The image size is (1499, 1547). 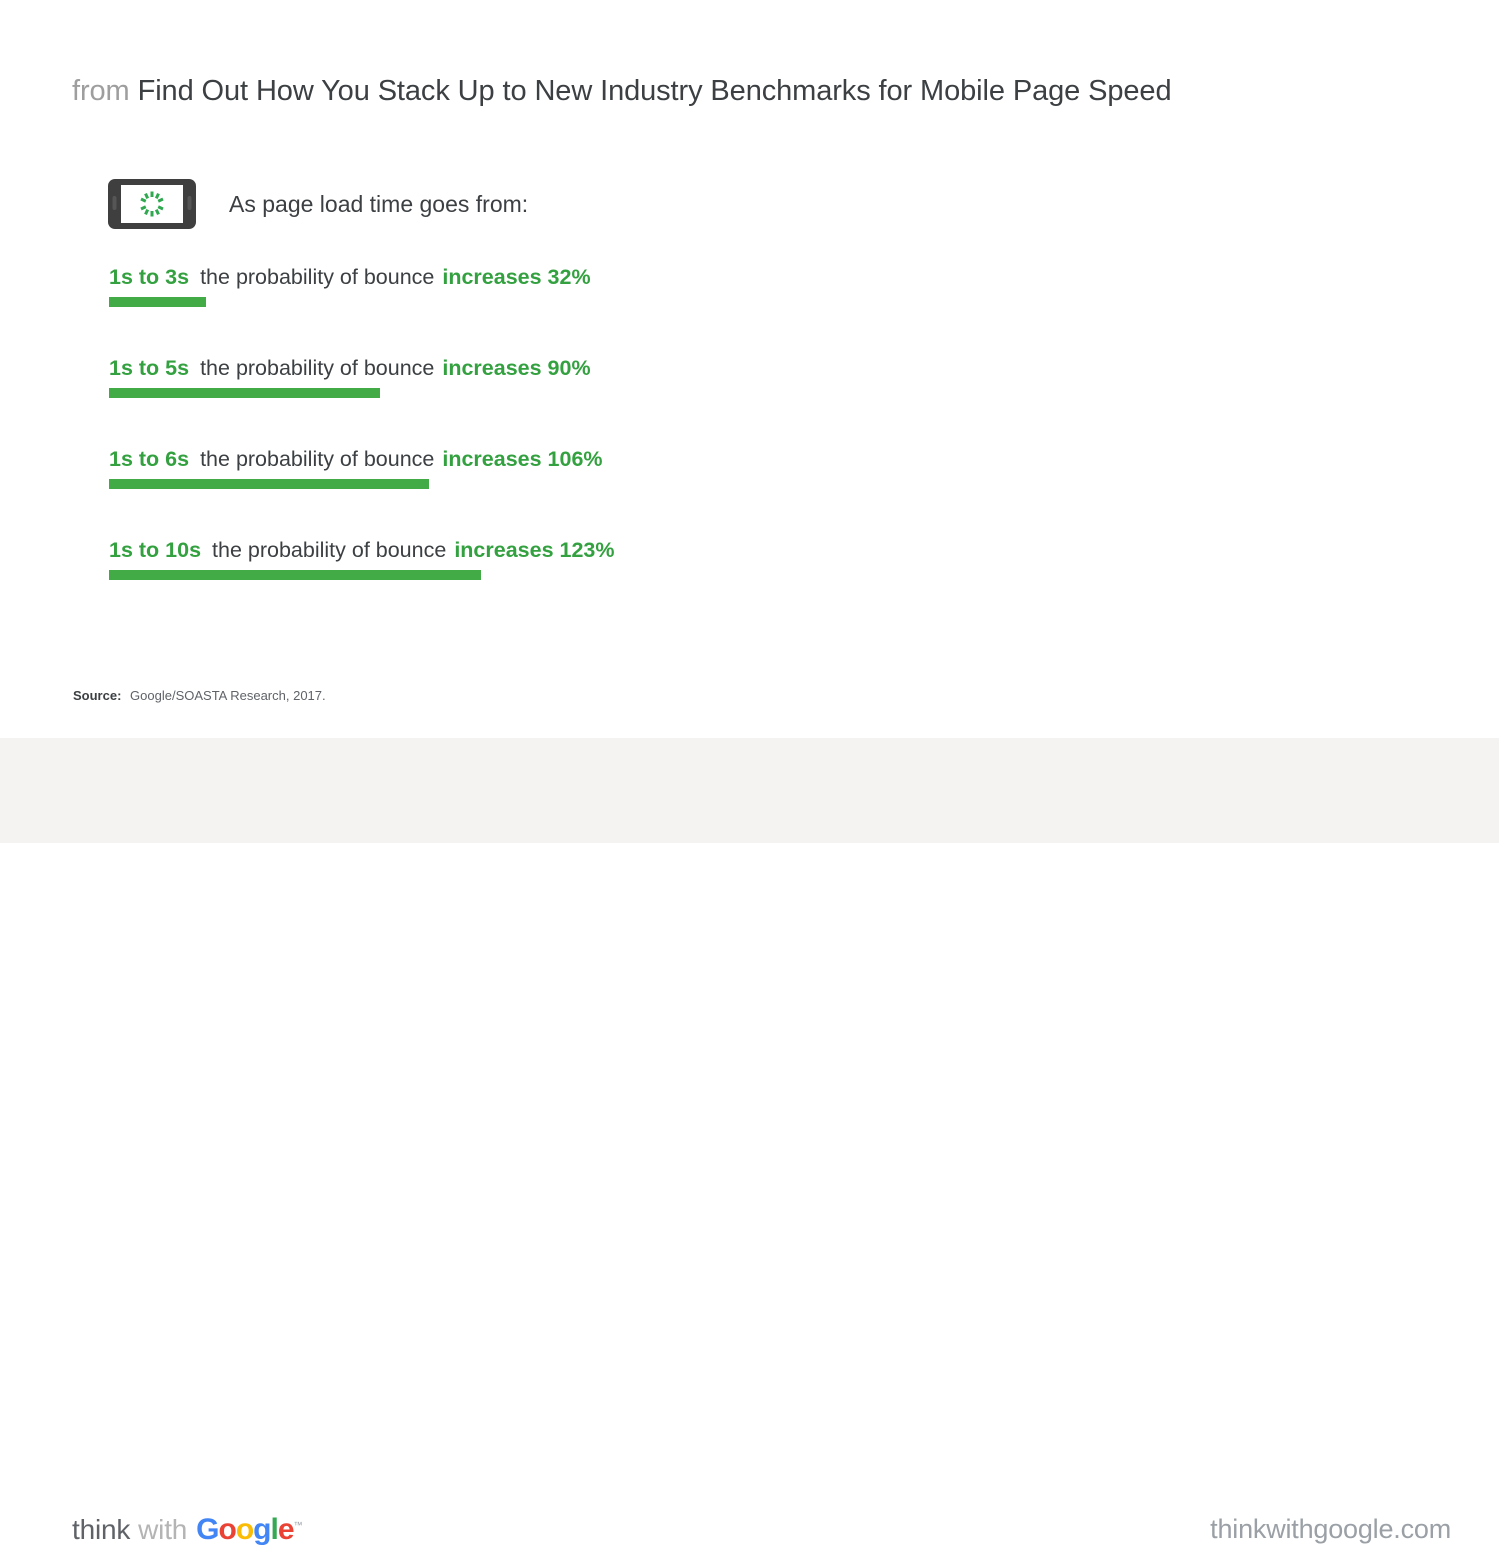 What do you see at coordinates (298, 1525) in the screenshot?
I see `trademark-icon: ™` at bounding box center [298, 1525].